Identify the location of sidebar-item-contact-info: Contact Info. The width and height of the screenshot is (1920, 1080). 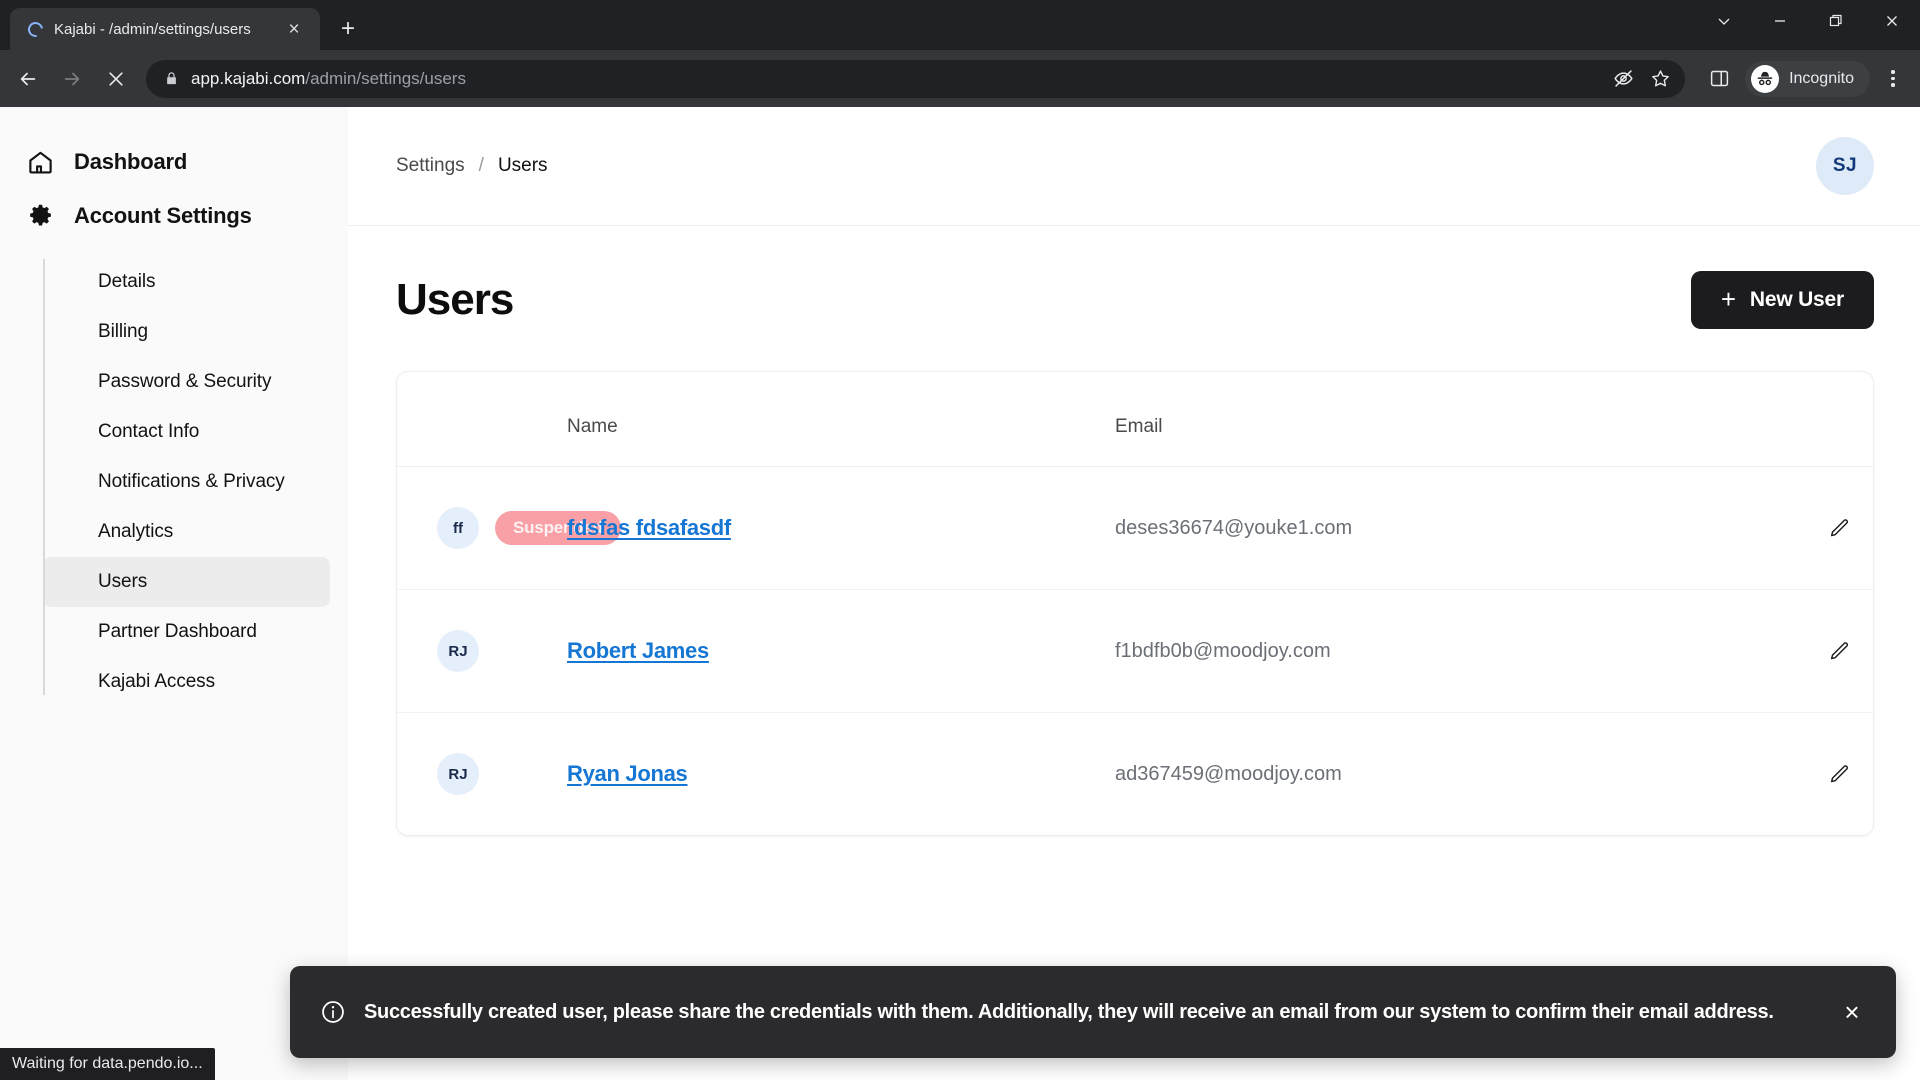
(186, 432).